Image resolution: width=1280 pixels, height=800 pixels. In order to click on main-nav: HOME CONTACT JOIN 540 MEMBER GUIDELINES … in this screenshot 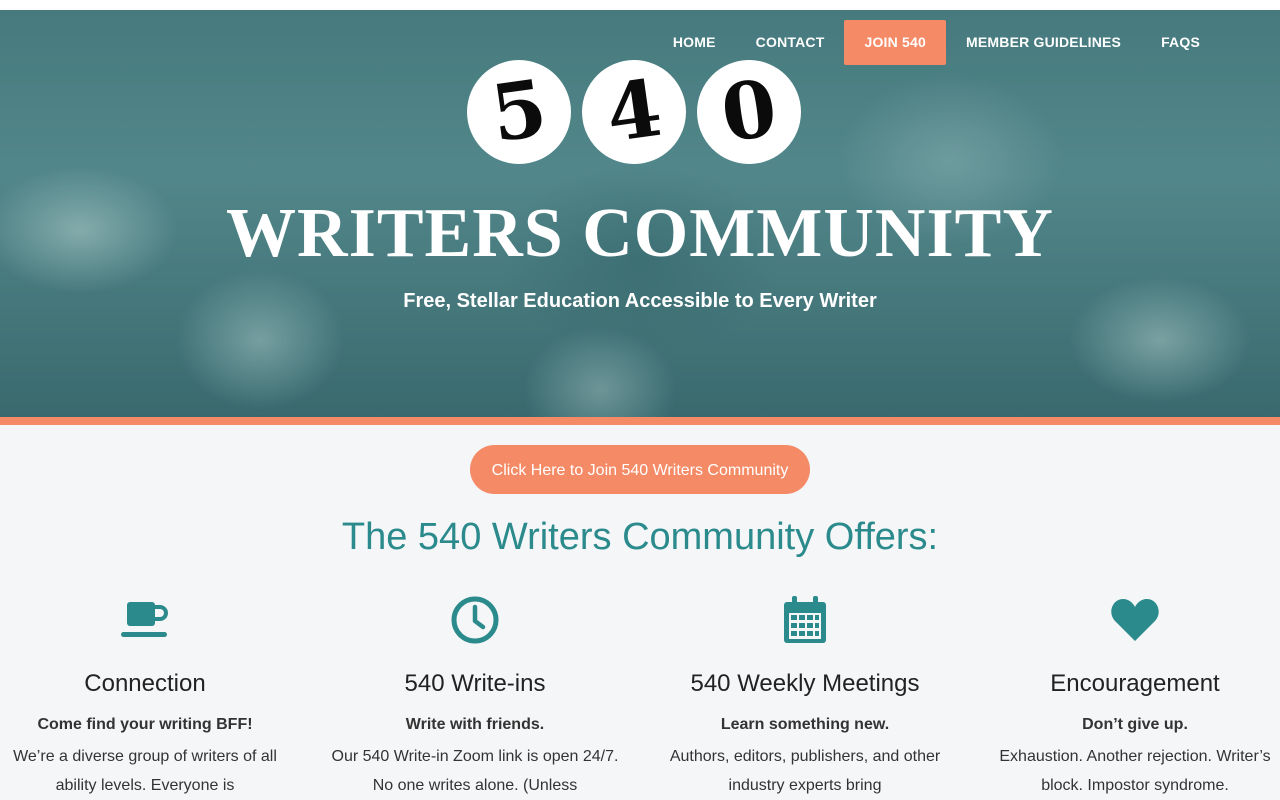, I will do `click(936, 42)`.